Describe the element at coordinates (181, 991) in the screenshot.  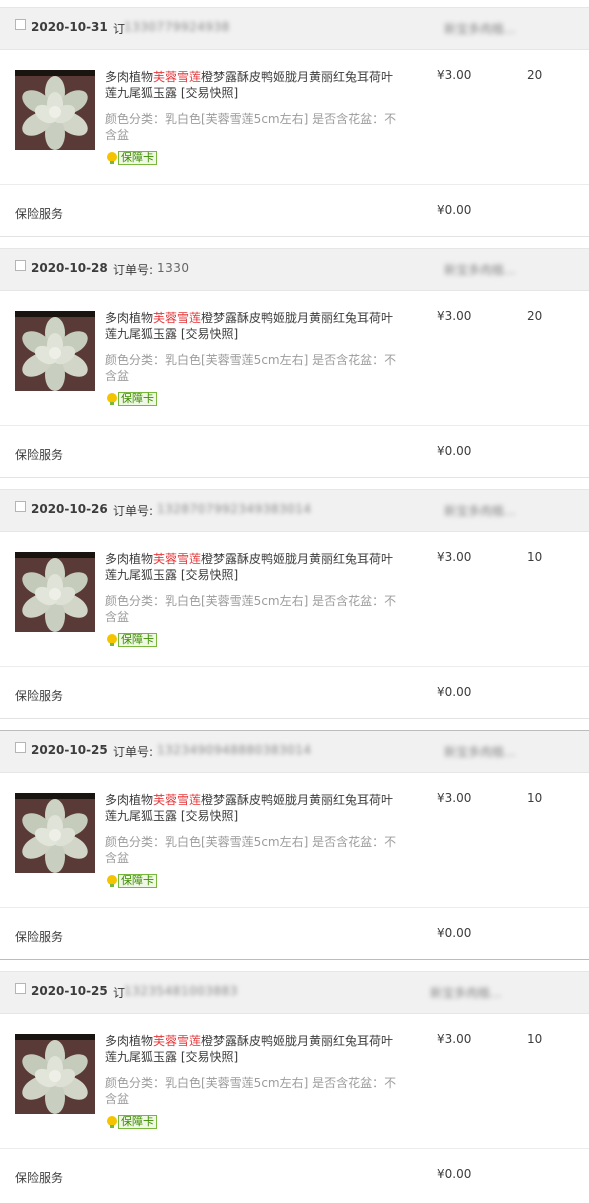
I see `order-number: 13235481003883` at that location.